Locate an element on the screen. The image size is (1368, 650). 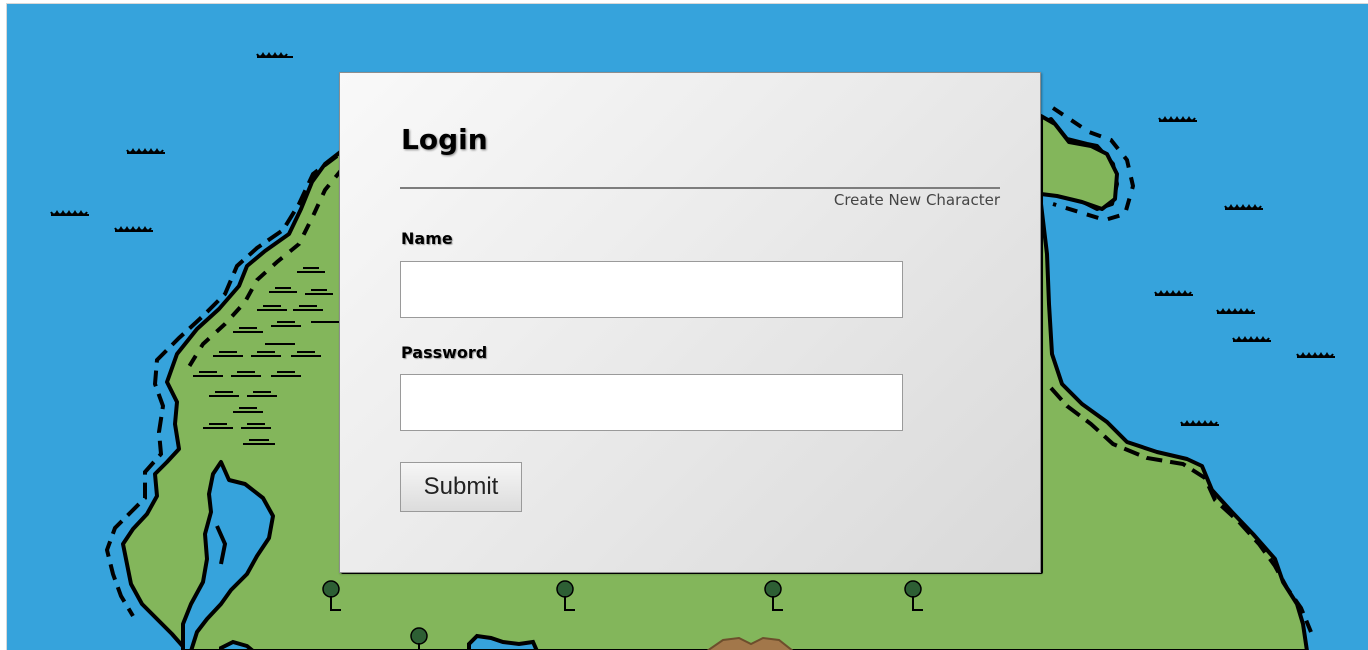
title-divider is located at coordinates (700, 188).